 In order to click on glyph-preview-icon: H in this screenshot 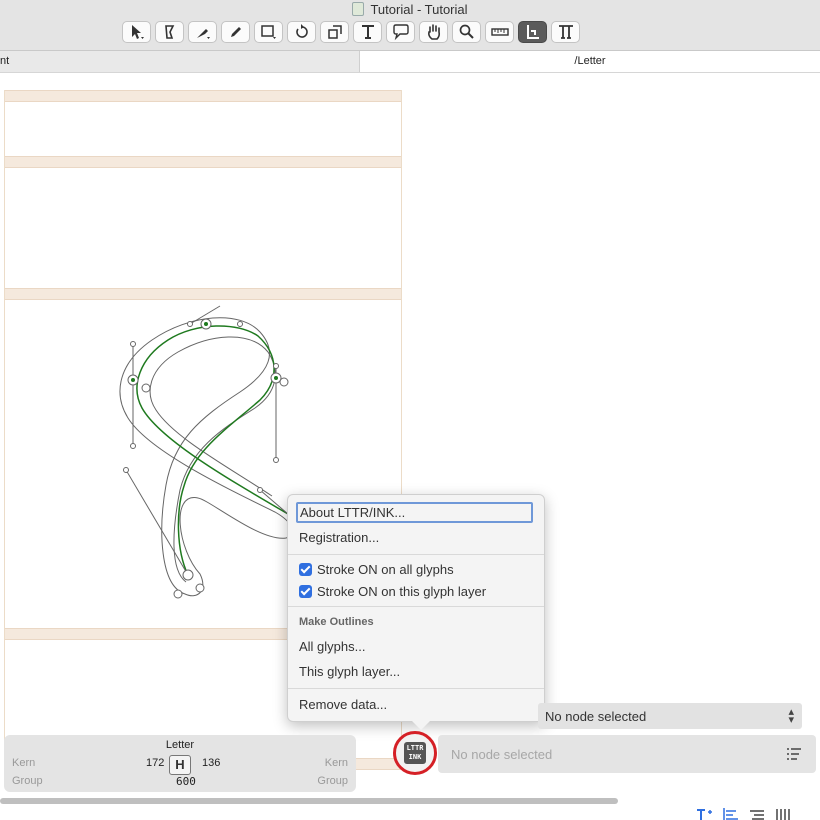, I will do `click(180, 765)`.